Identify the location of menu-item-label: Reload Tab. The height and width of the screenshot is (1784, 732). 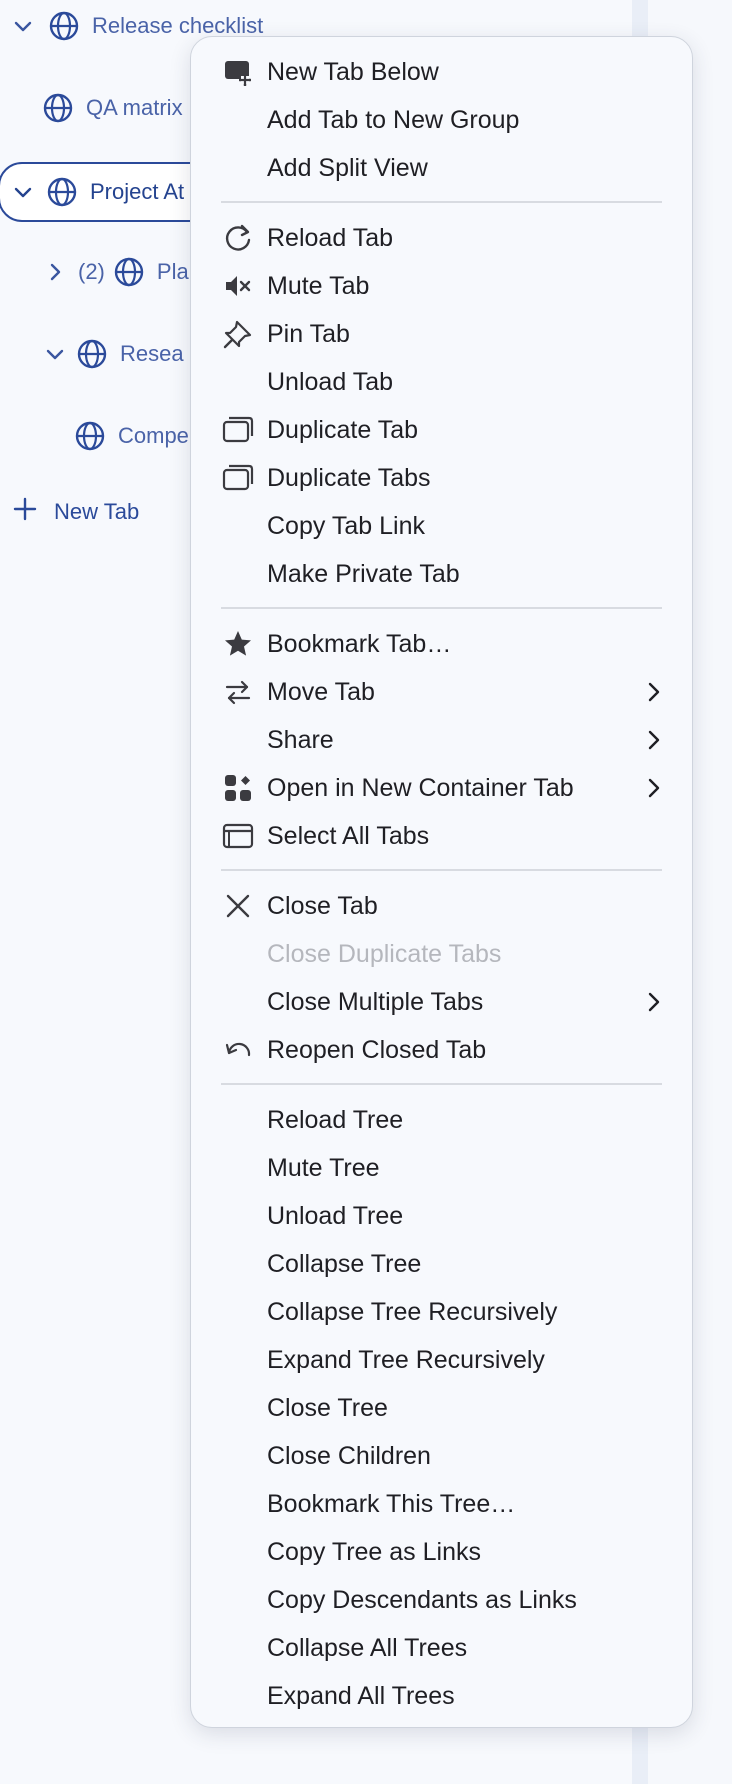
(330, 237).